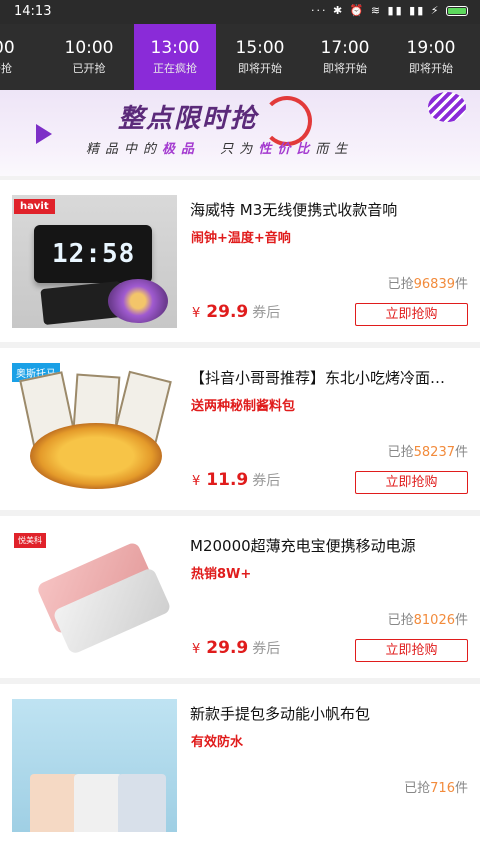 The image size is (480, 846). What do you see at coordinates (227, 480) in the screenshot?
I see `price-value: 11.9` at bounding box center [227, 480].